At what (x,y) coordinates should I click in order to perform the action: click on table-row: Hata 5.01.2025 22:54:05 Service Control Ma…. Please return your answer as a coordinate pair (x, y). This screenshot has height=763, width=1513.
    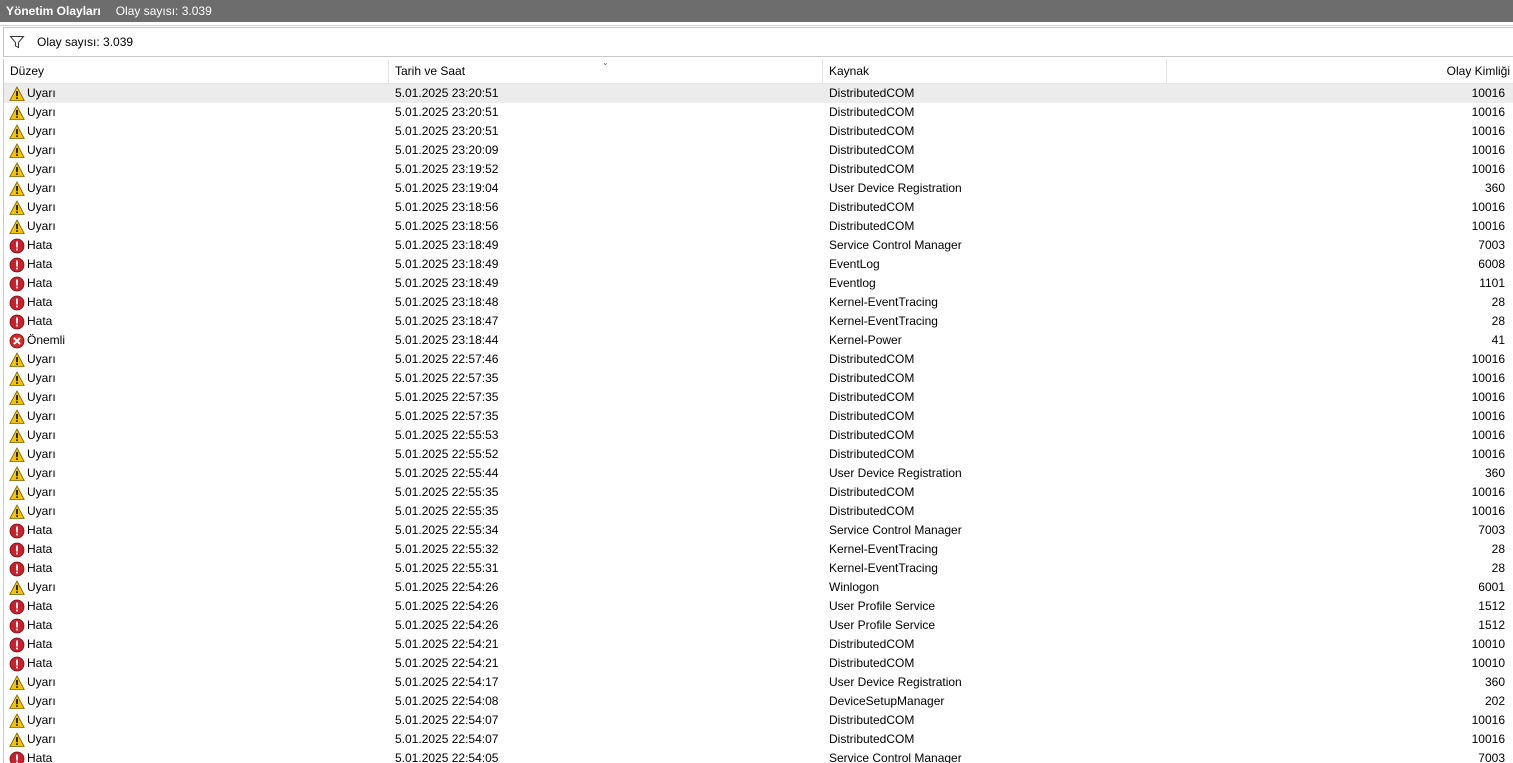
    Looking at the image, I should click on (758, 756).